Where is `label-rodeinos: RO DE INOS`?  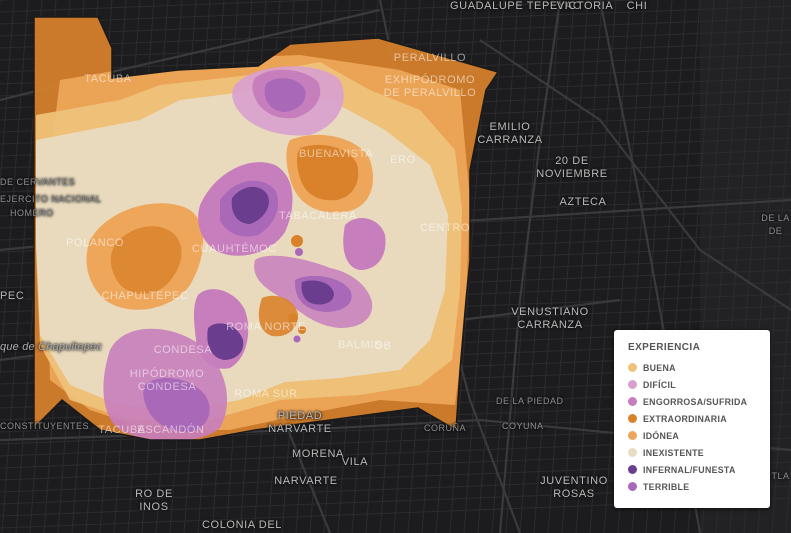 label-rodeinos: RO DE INOS is located at coordinates (154, 500).